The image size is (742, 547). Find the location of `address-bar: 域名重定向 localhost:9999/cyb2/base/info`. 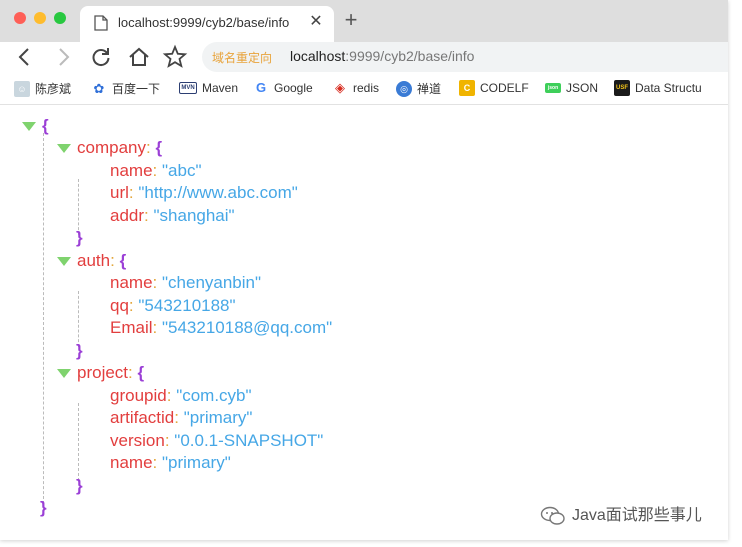

address-bar: 域名重定向 localhost:9999/cyb2/base/info is located at coordinates (465, 57).